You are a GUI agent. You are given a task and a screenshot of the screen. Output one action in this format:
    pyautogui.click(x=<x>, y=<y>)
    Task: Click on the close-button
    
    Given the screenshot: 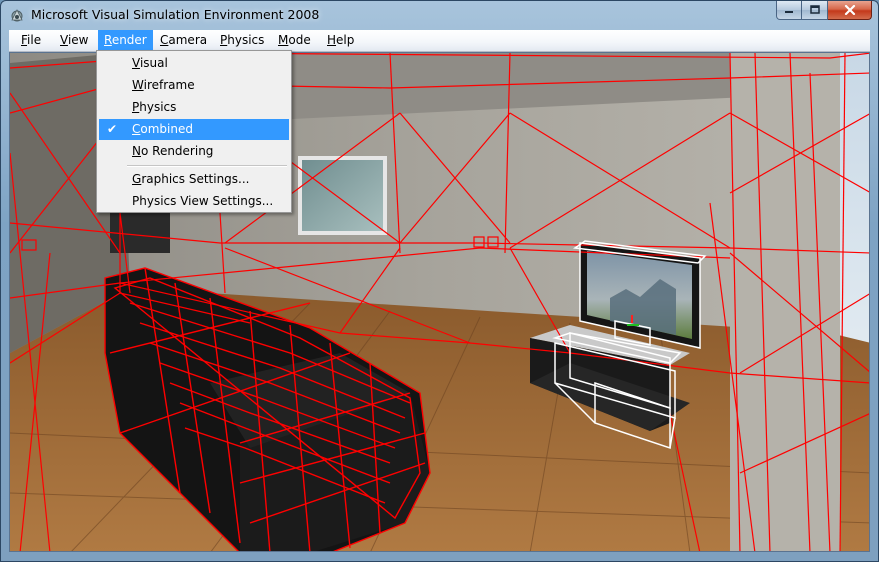 What is the action you would take?
    pyautogui.click(x=850, y=10)
    